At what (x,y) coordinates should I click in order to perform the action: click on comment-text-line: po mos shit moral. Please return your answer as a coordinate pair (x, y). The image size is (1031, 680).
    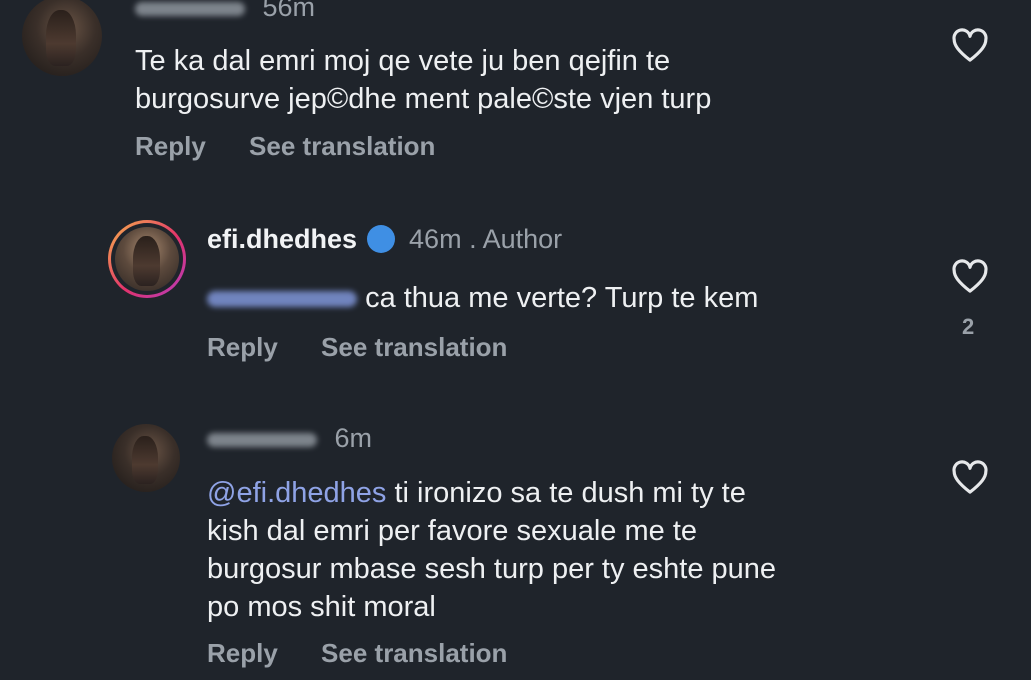
    Looking at the image, I should click on (321, 607).